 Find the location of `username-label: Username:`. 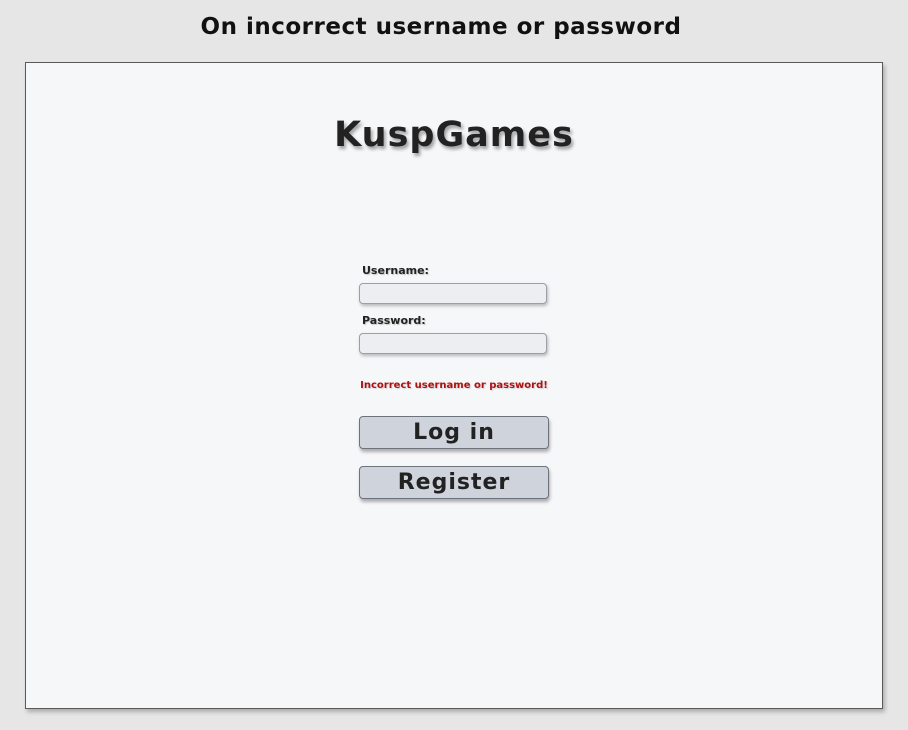

username-label: Username: is located at coordinates (395, 270).